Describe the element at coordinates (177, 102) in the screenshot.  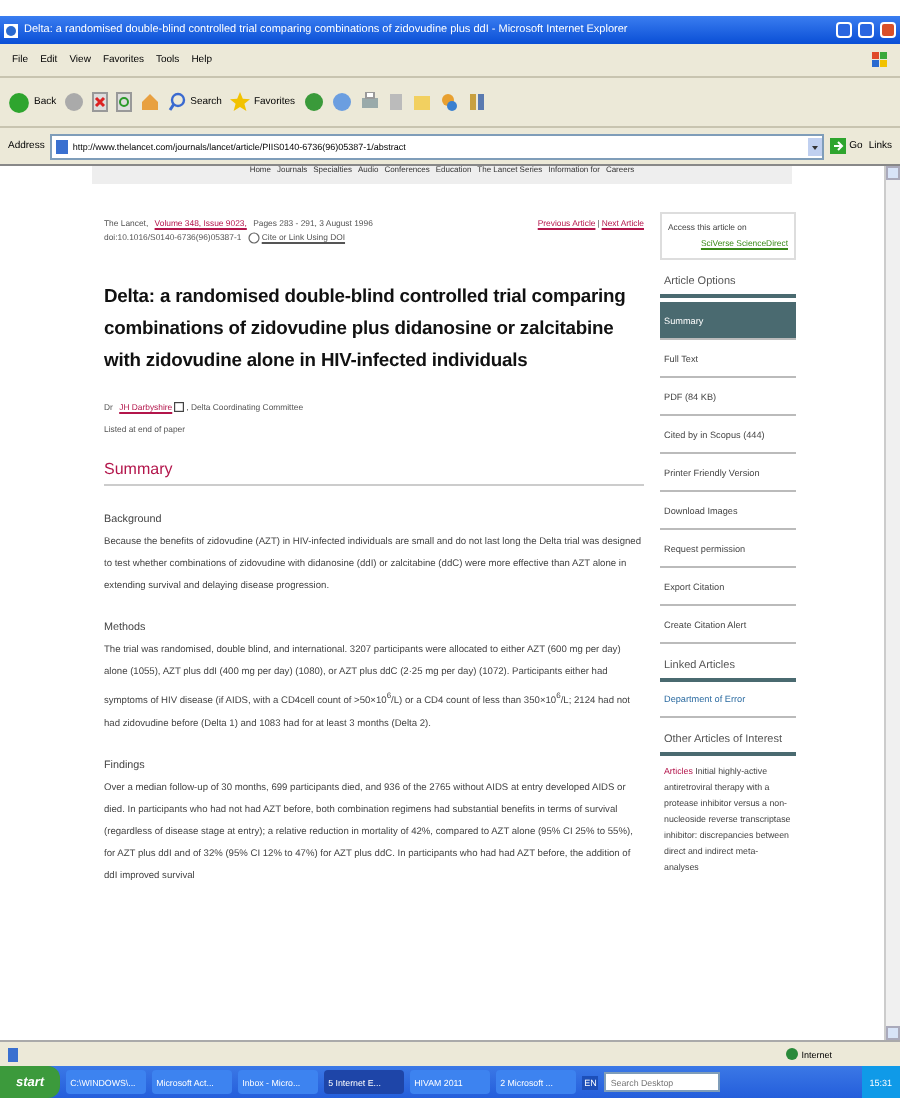
I see `search-icon` at that location.